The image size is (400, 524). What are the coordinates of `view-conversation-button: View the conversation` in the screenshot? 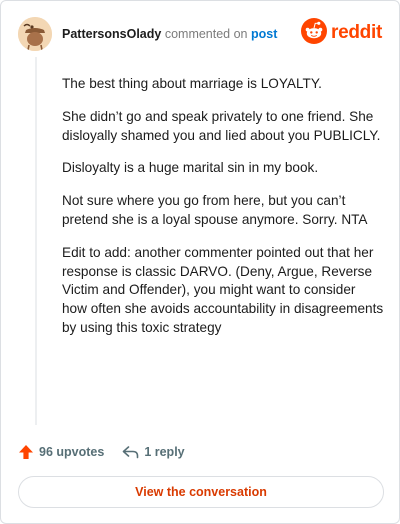 It's located at (201, 492).